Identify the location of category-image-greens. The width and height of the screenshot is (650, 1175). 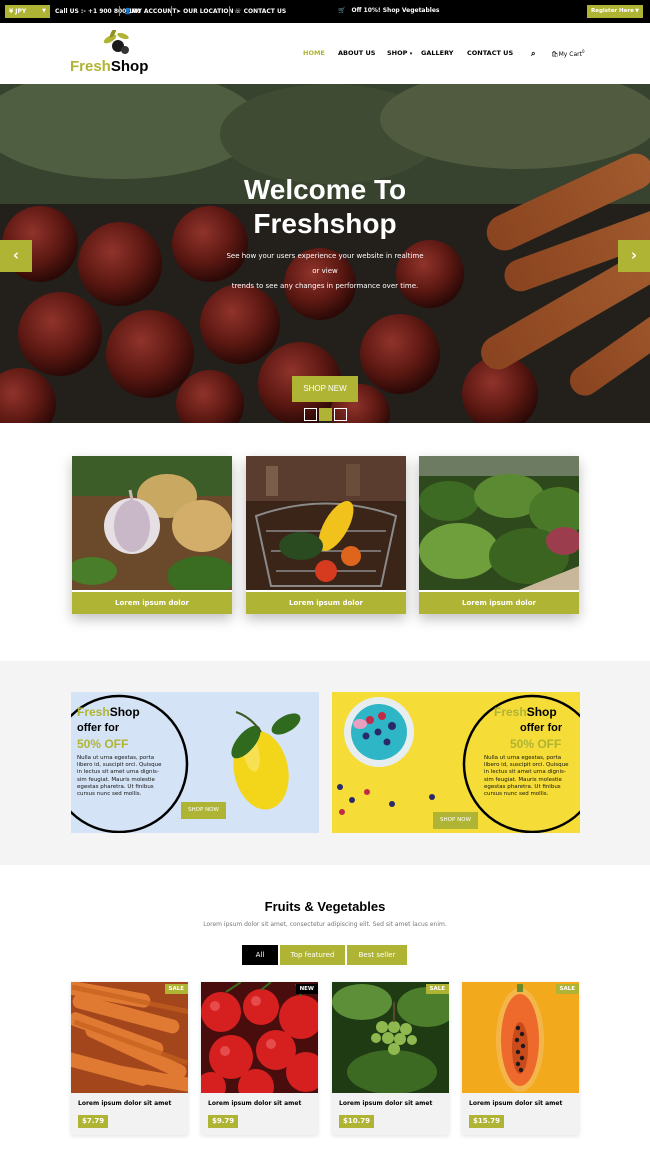
(499, 523).